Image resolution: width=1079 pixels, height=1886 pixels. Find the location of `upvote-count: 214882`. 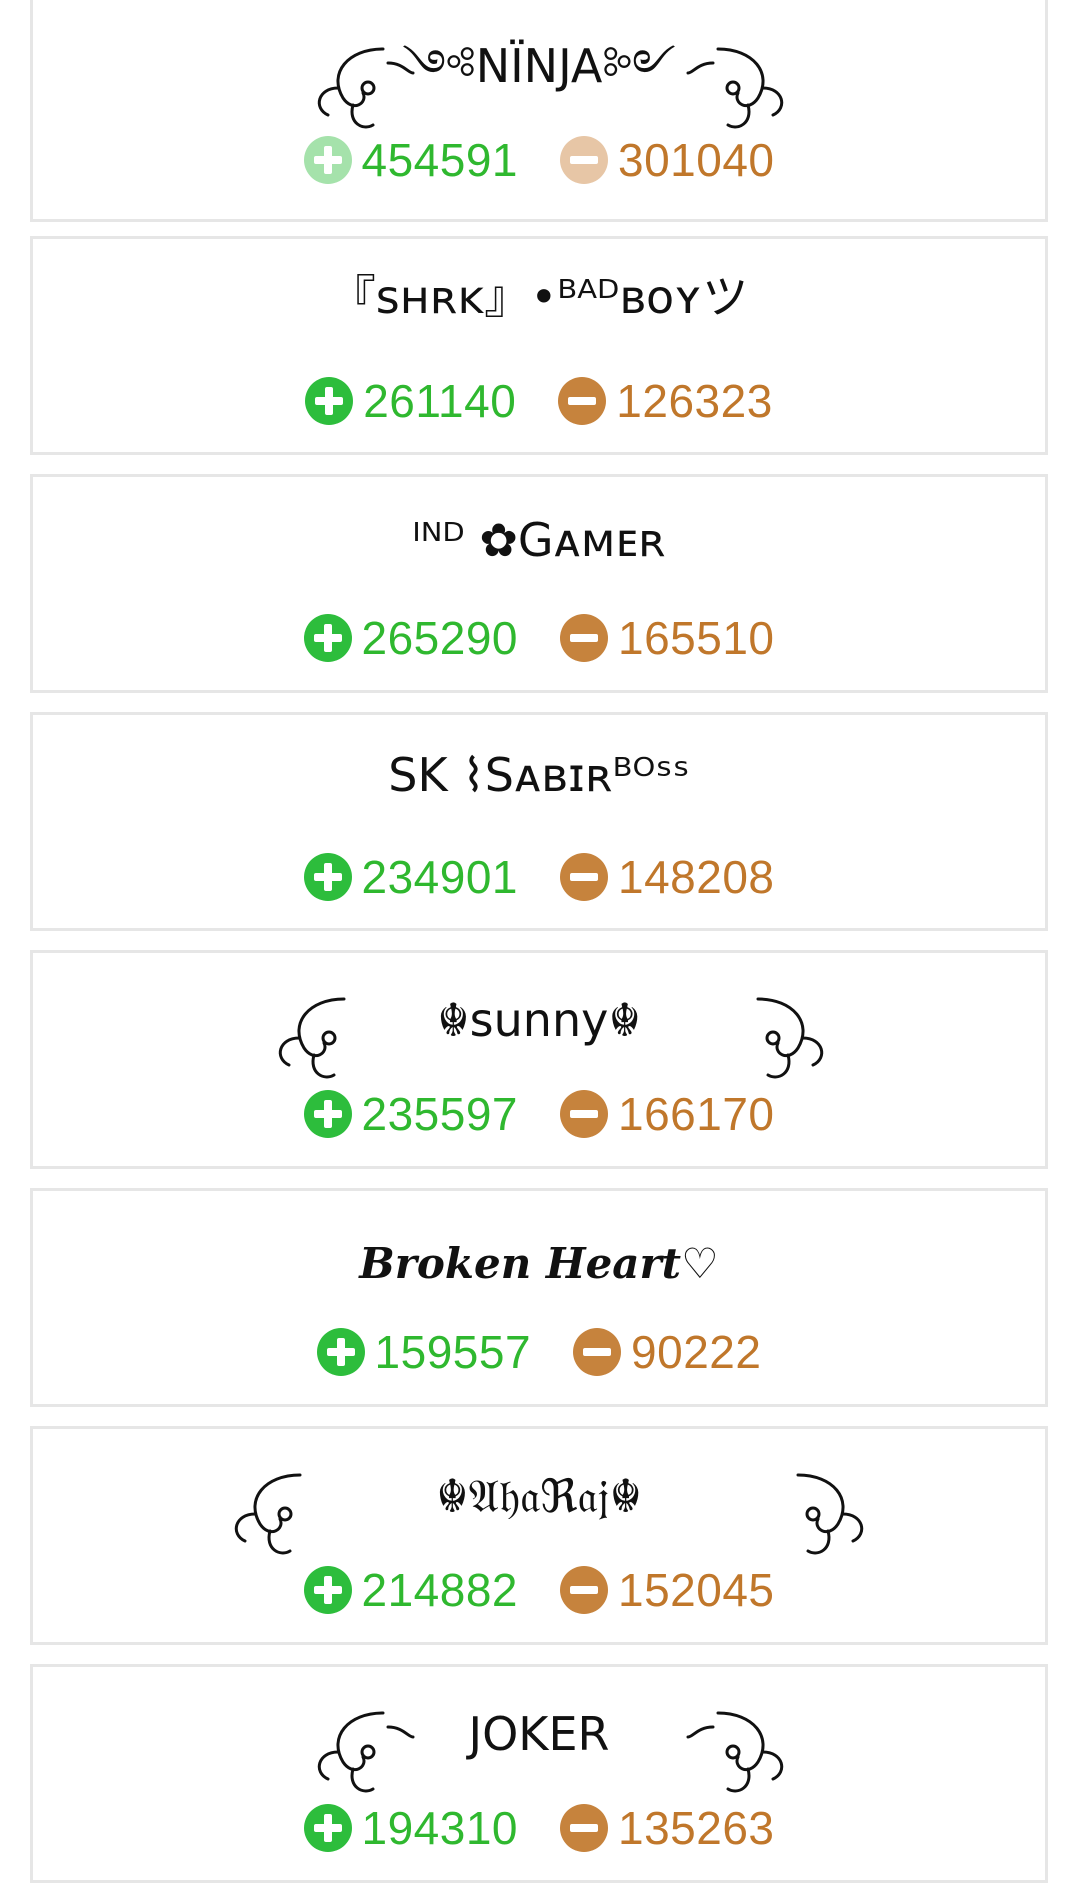

upvote-count: 214882 is located at coordinates (439, 1590).